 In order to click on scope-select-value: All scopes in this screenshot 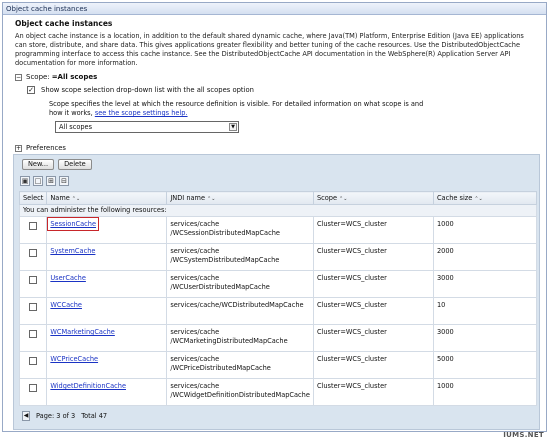, I will do `click(76, 127)`.